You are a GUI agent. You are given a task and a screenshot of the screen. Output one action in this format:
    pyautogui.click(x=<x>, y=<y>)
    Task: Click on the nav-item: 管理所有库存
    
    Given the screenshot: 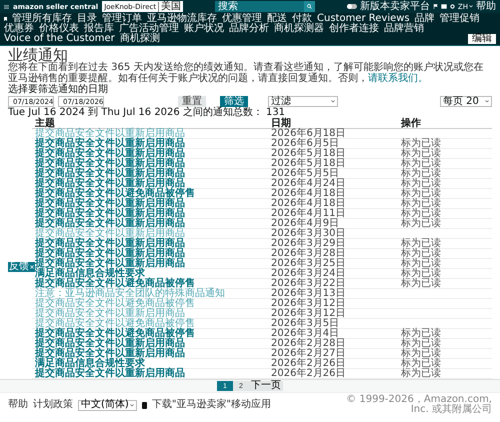 What is the action you would take?
    pyautogui.click(x=42, y=19)
    